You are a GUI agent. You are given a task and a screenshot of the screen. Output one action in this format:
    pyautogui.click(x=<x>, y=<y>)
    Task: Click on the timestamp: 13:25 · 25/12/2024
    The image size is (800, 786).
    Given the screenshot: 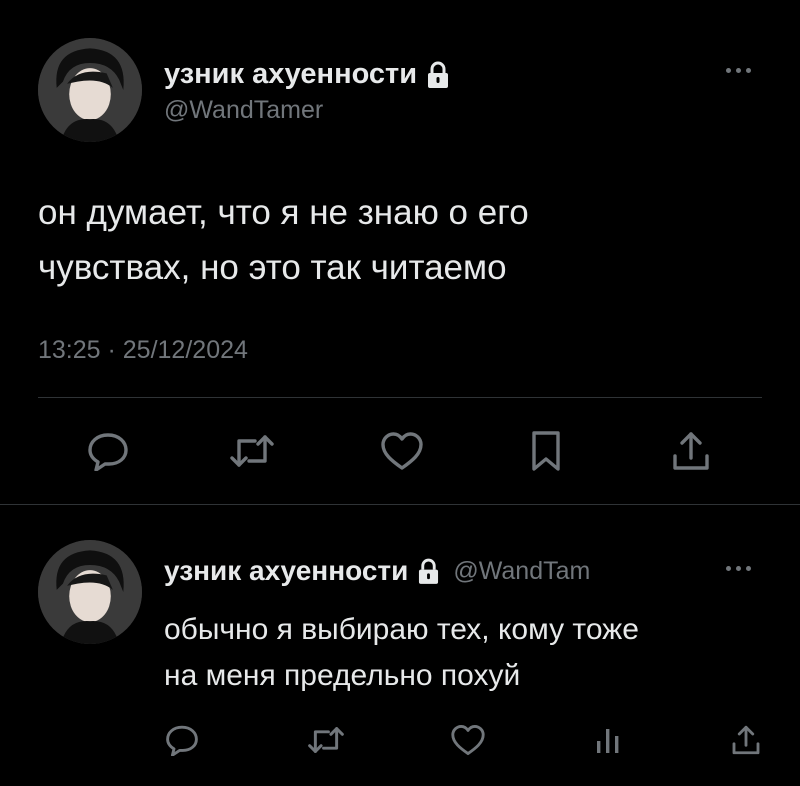 What is the action you would take?
    pyautogui.click(x=143, y=350)
    